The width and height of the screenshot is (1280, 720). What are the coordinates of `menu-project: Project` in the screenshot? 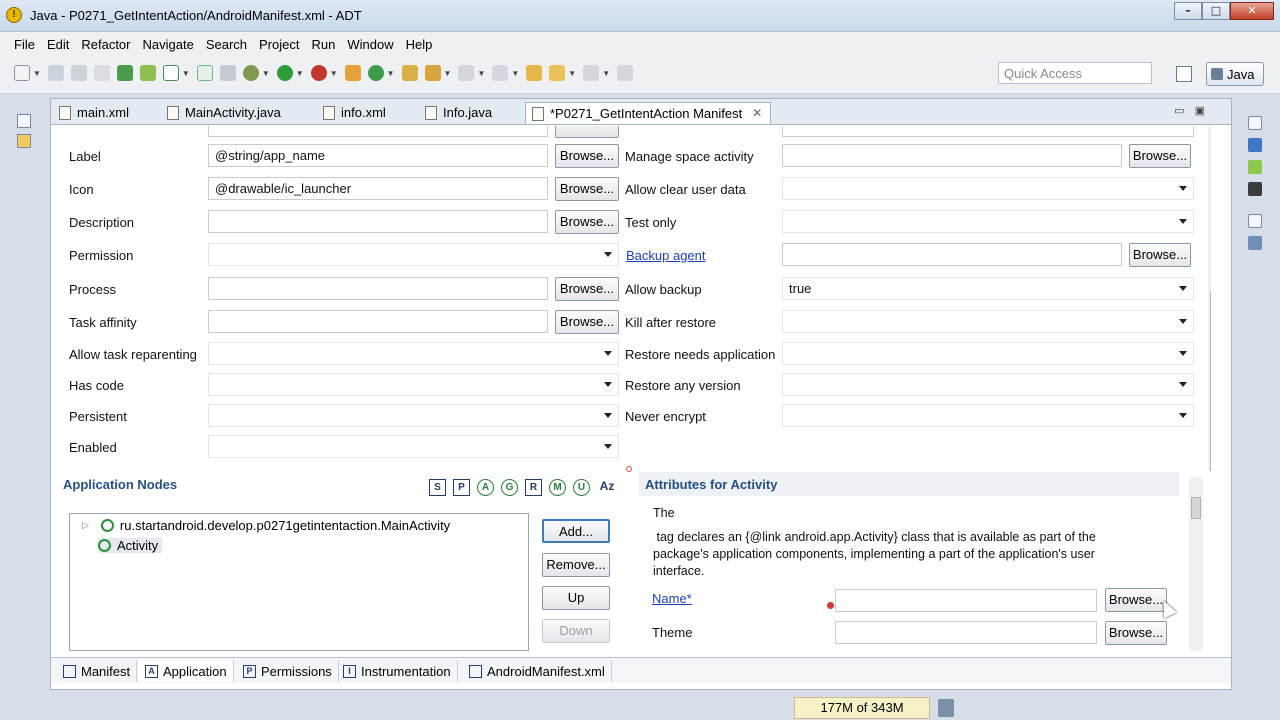 It's located at (279, 44).